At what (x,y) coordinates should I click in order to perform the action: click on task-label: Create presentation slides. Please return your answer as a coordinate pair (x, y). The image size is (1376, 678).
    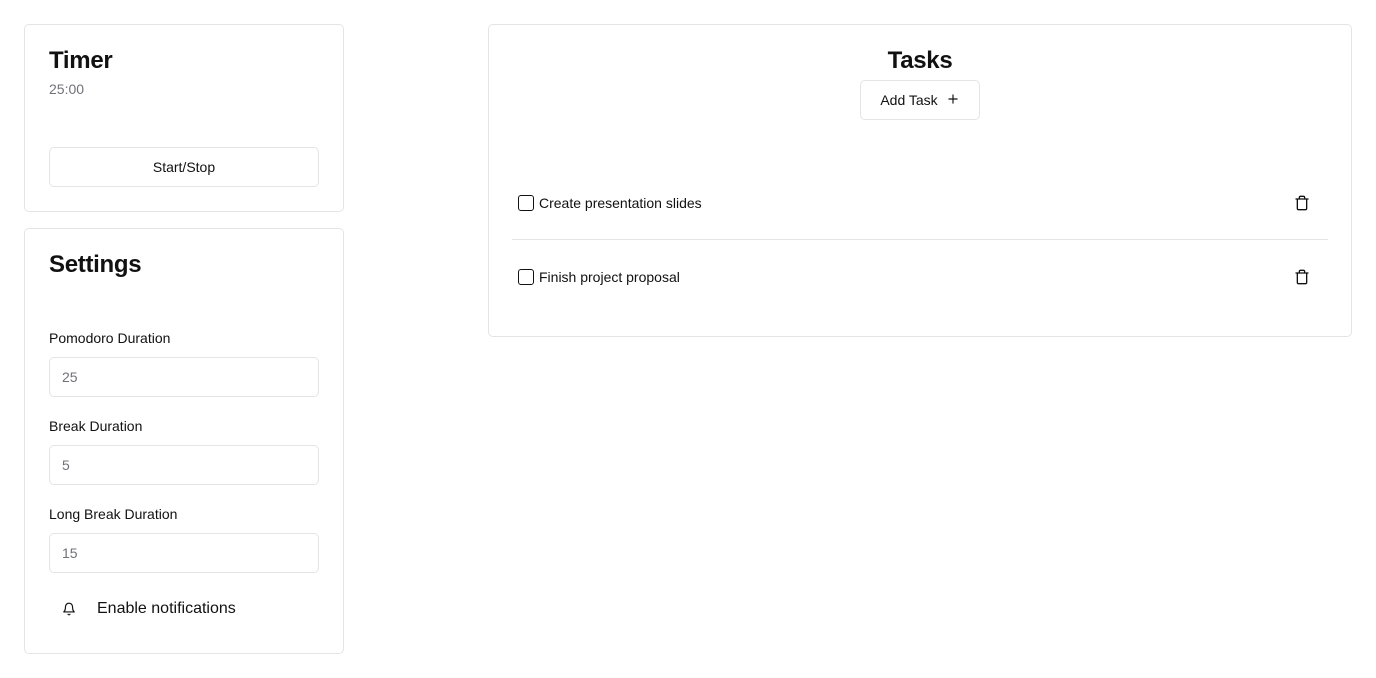
    Looking at the image, I should click on (620, 203).